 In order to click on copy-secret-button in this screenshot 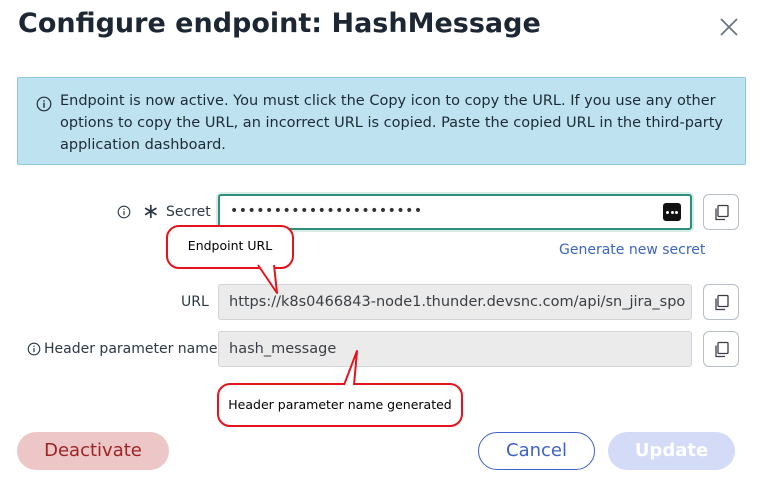, I will do `click(721, 212)`.